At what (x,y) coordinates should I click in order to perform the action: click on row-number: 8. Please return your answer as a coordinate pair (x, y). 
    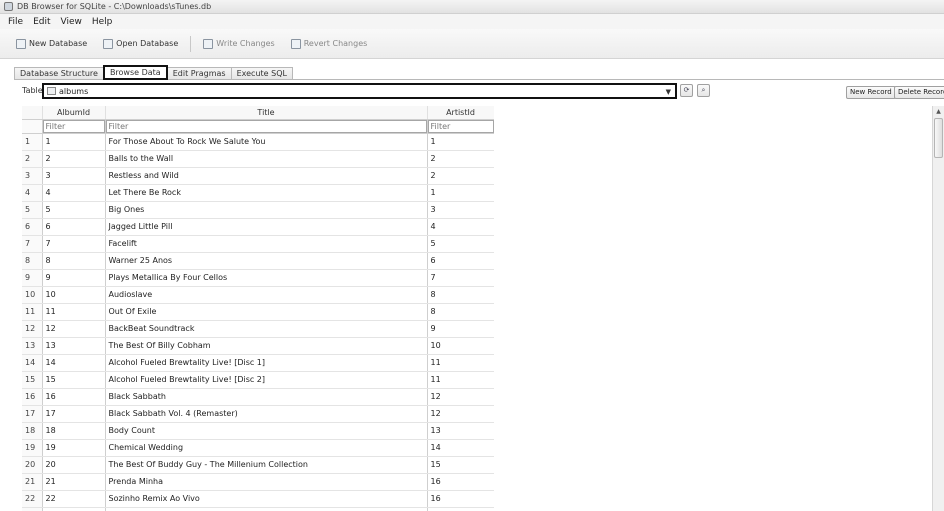
    Looking at the image, I should click on (32, 261).